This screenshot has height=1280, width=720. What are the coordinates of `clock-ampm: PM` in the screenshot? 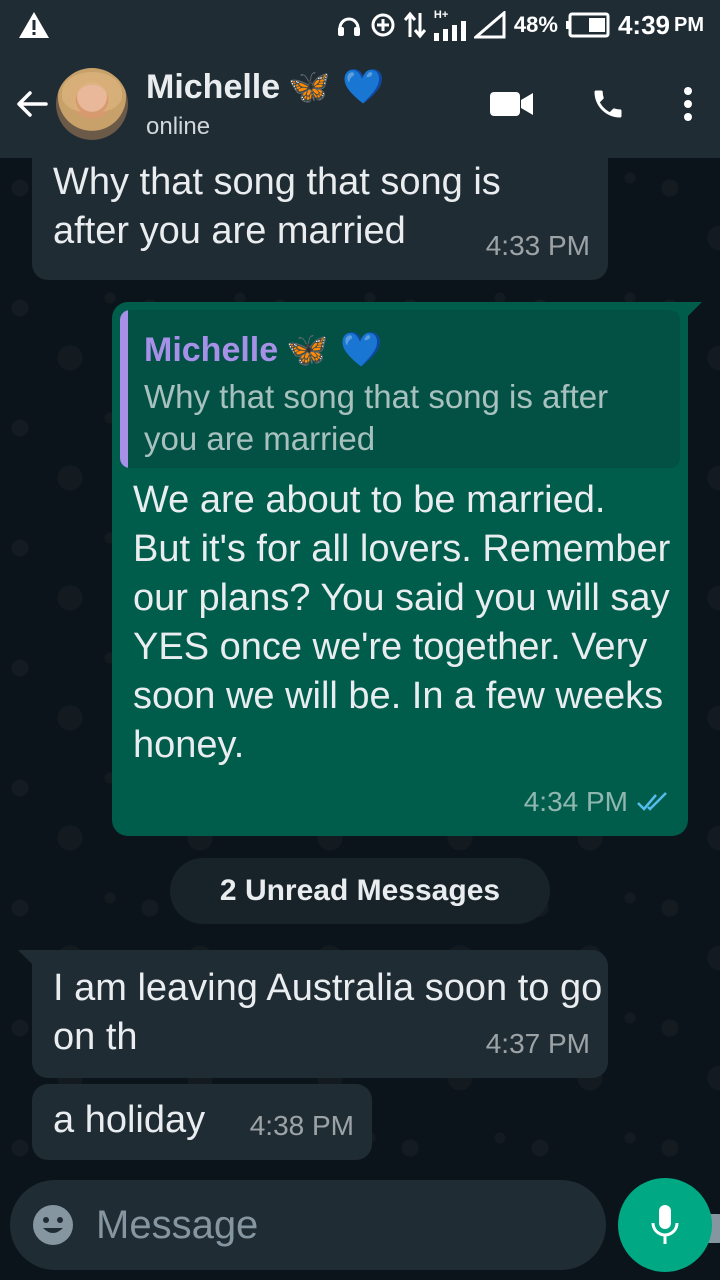 It's located at (689, 24).